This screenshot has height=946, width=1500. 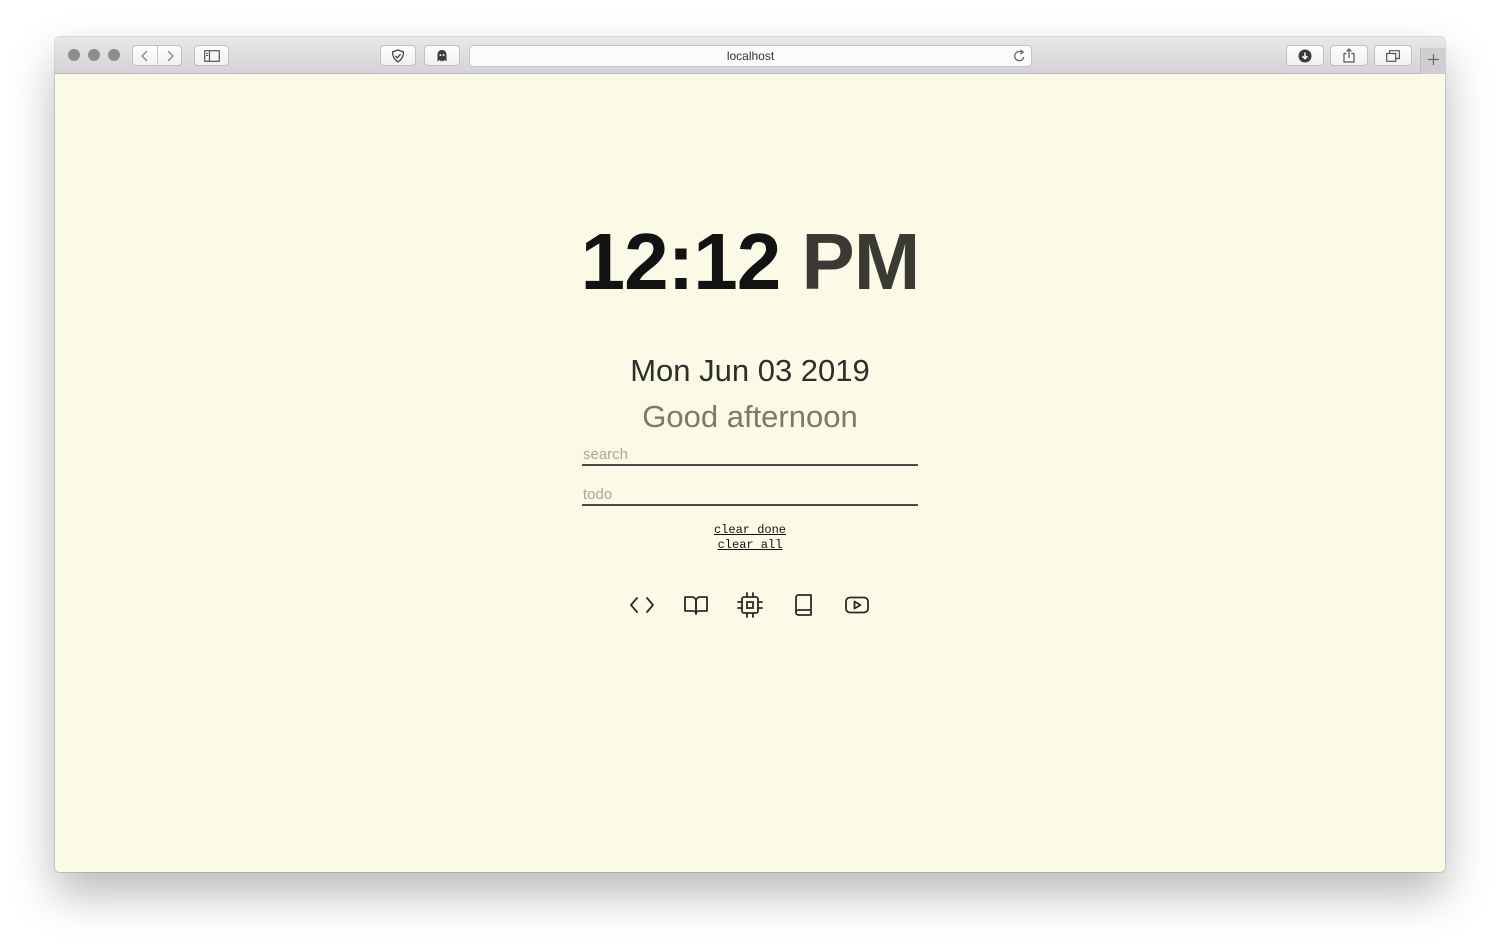 I want to click on new-tab-button, so click(x=1432, y=61).